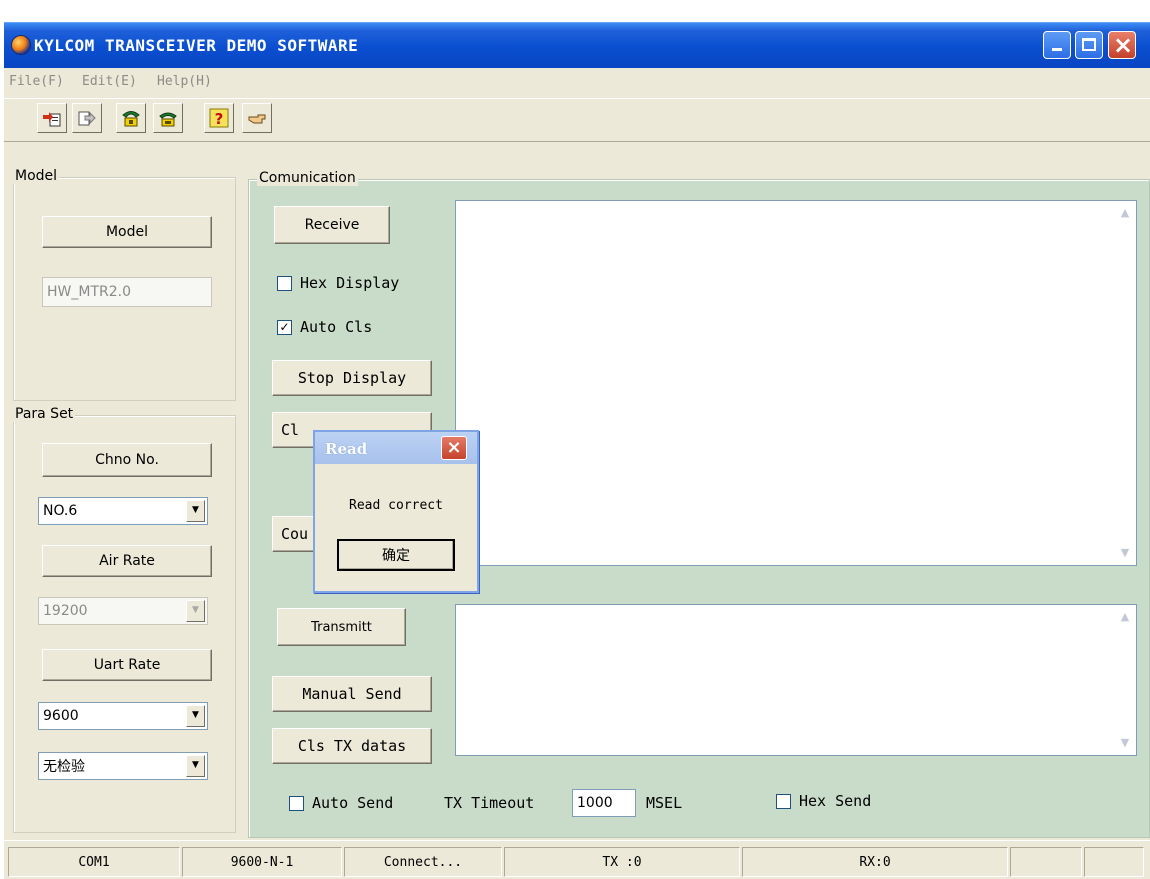 This screenshot has width=1150, height=879. I want to click on hex-display-option: Hex Display, so click(338, 283).